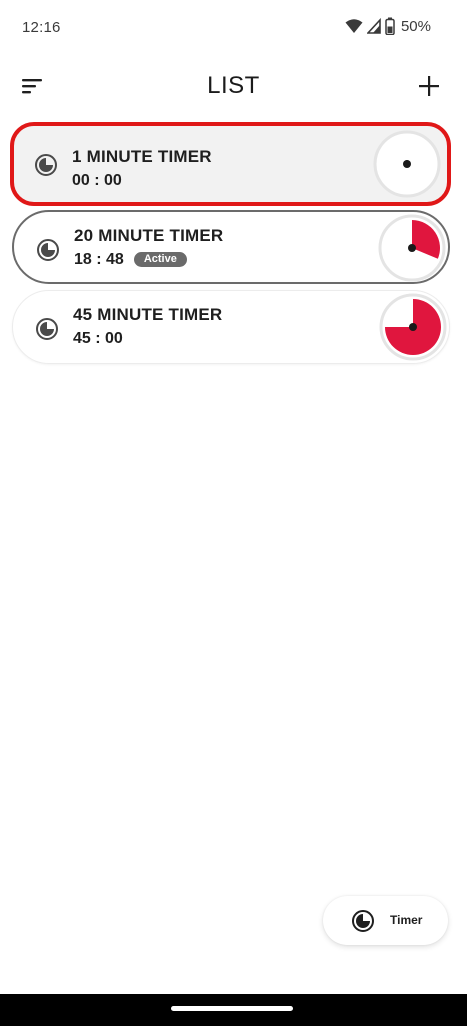 This screenshot has height=1026, width=467. I want to click on timer-card: 45 MINUTE TIMER 45 : 00, so click(231, 327).